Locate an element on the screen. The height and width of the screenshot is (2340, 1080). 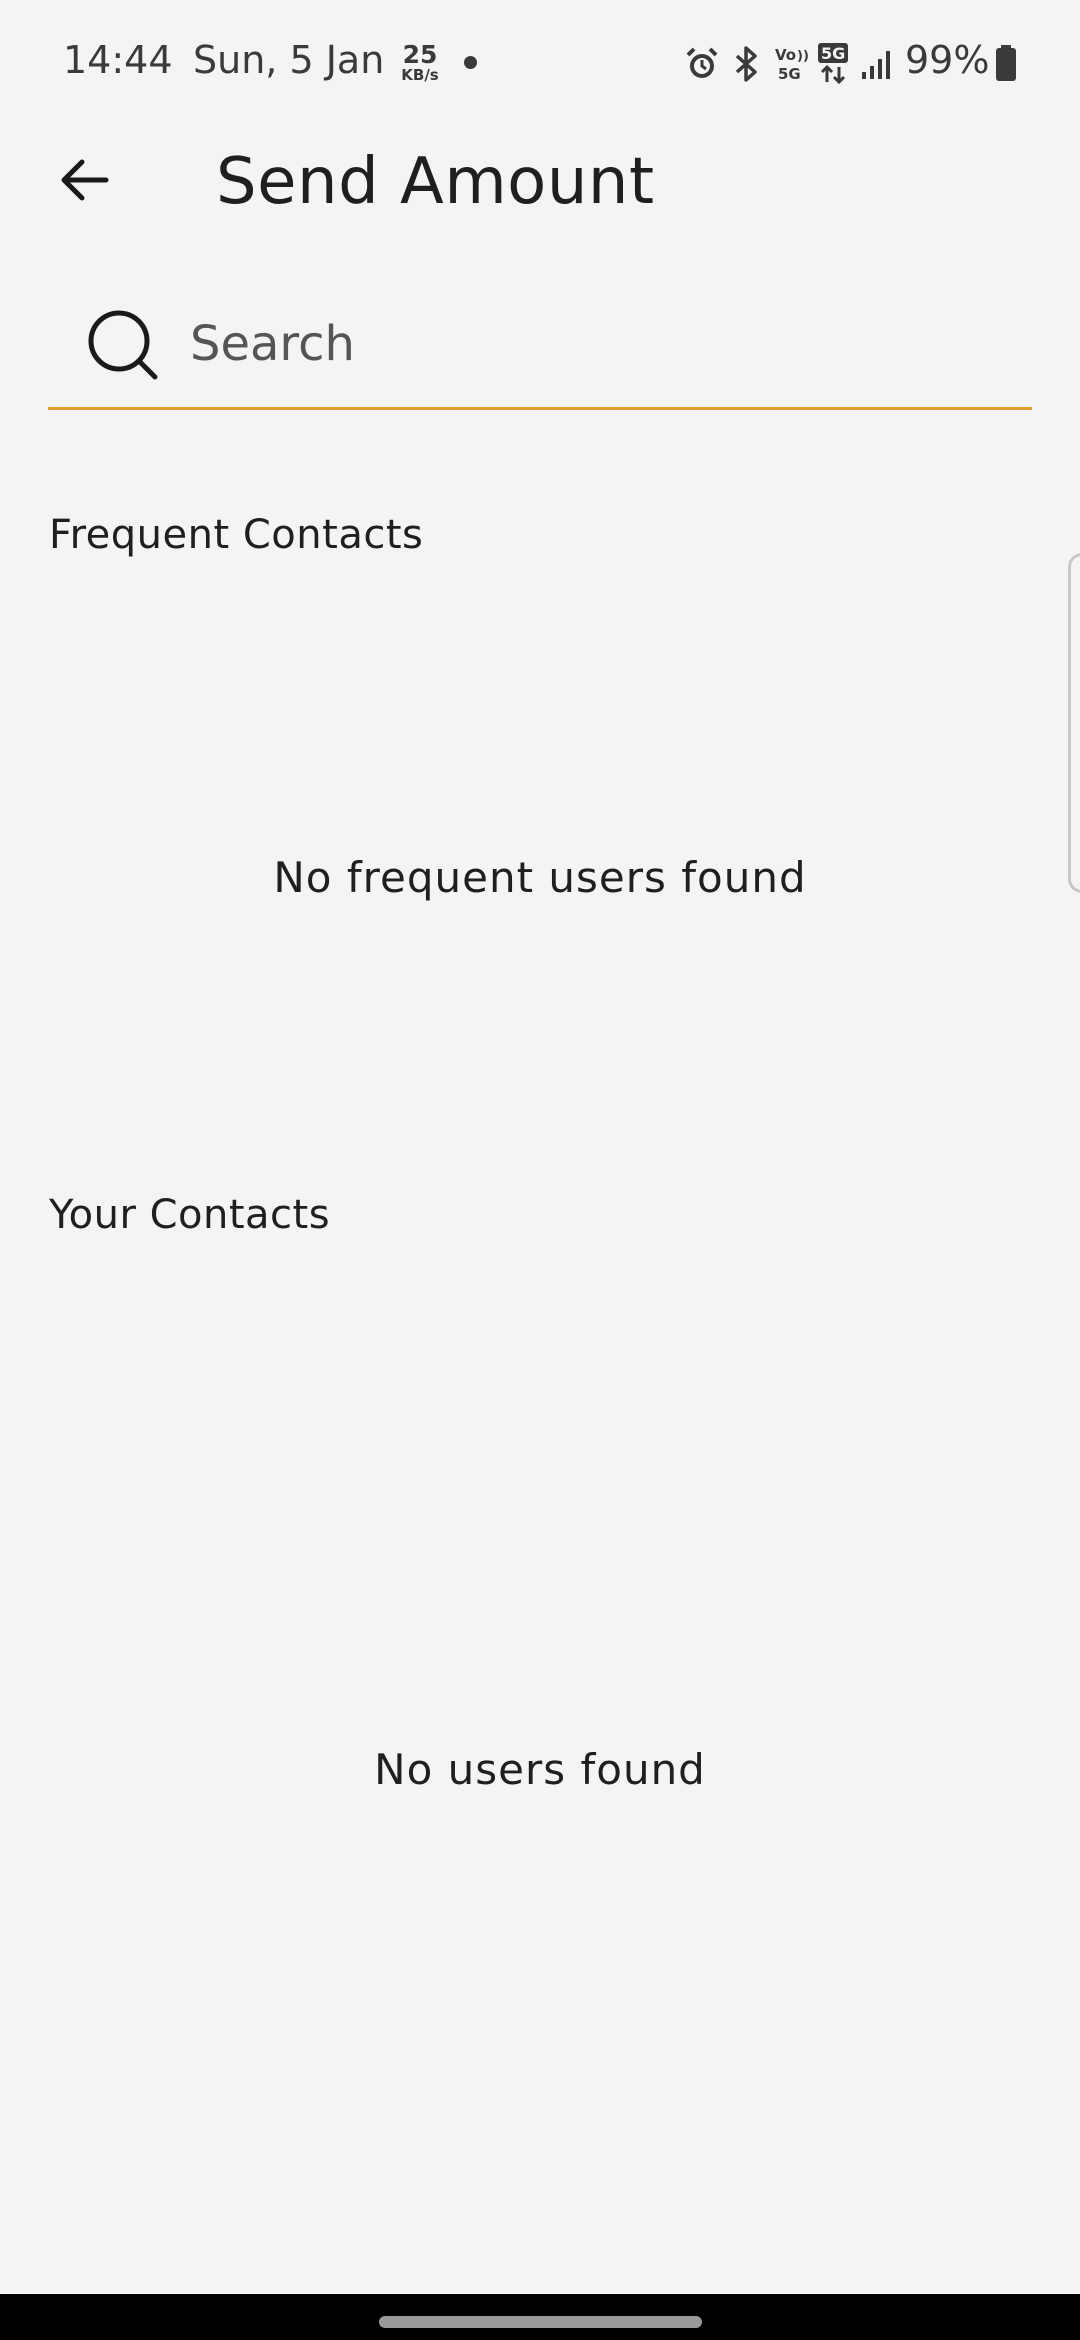
frequent-contacts-heading: Frequent Contacts is located at coordinates (236, 535).